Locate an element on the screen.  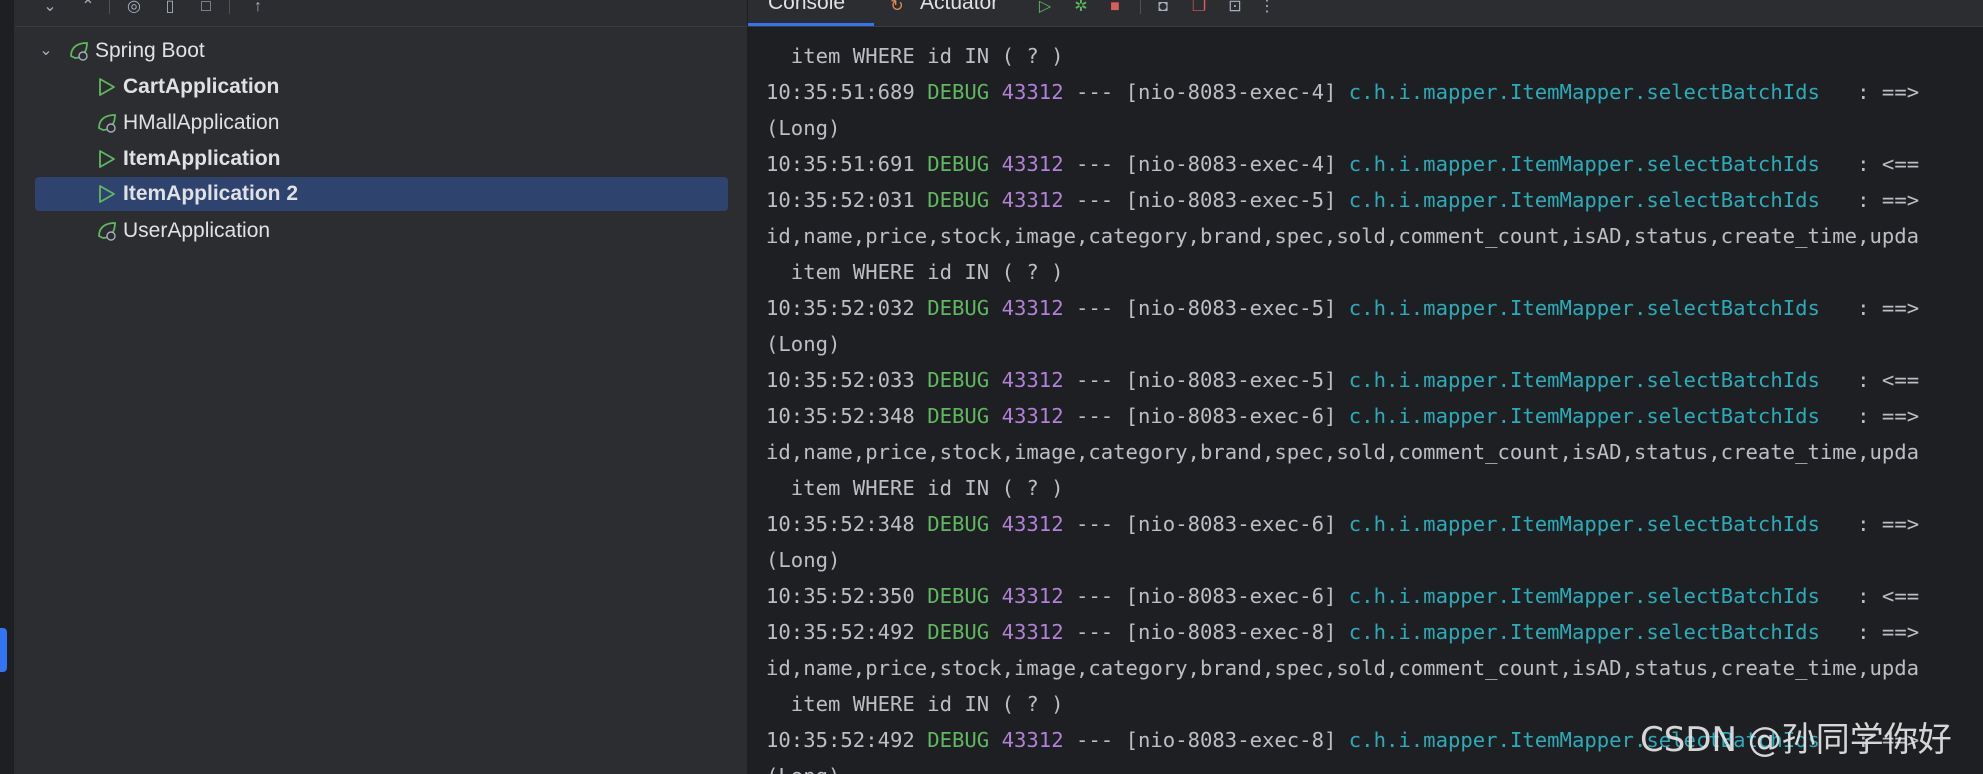
active-tool-indicator is located at coordinates (3, 650).